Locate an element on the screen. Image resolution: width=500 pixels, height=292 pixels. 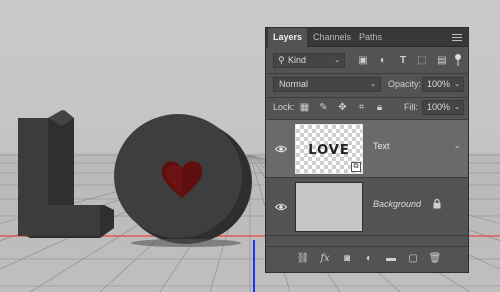
layer-lock-icon is located at coordinates (437, 204).